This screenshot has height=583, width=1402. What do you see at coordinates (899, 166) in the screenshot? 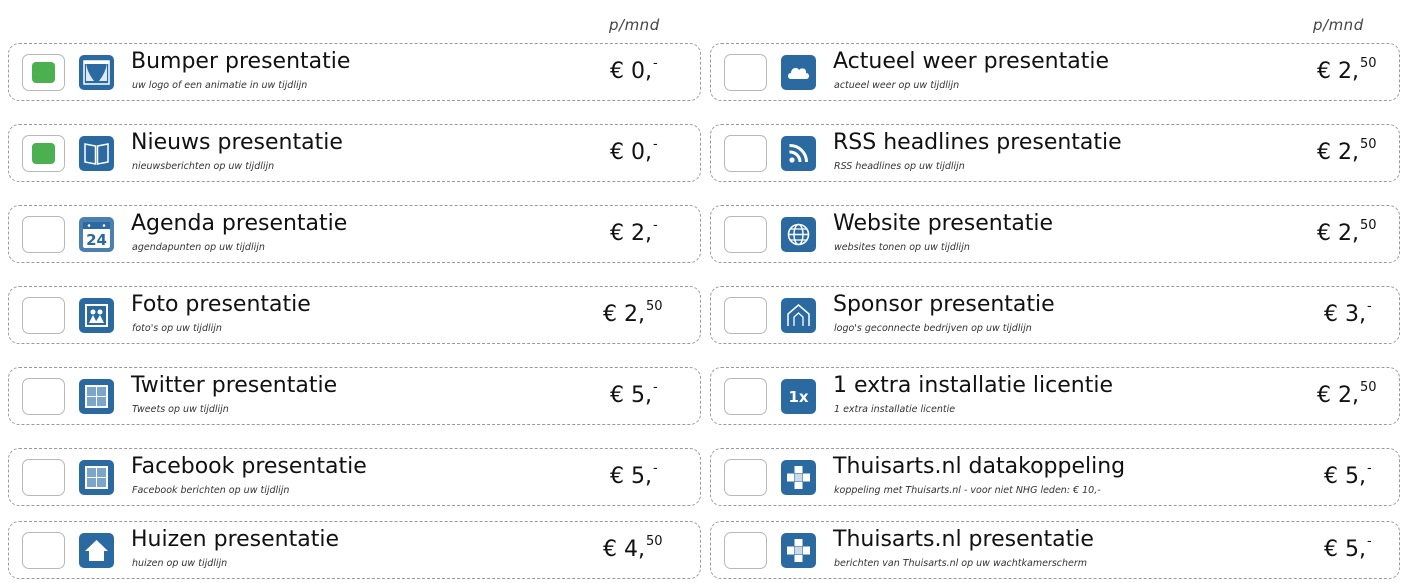
I see `option-subtitle: RSS headlines op uw tijdlijn` at bounding box center [899, 166].